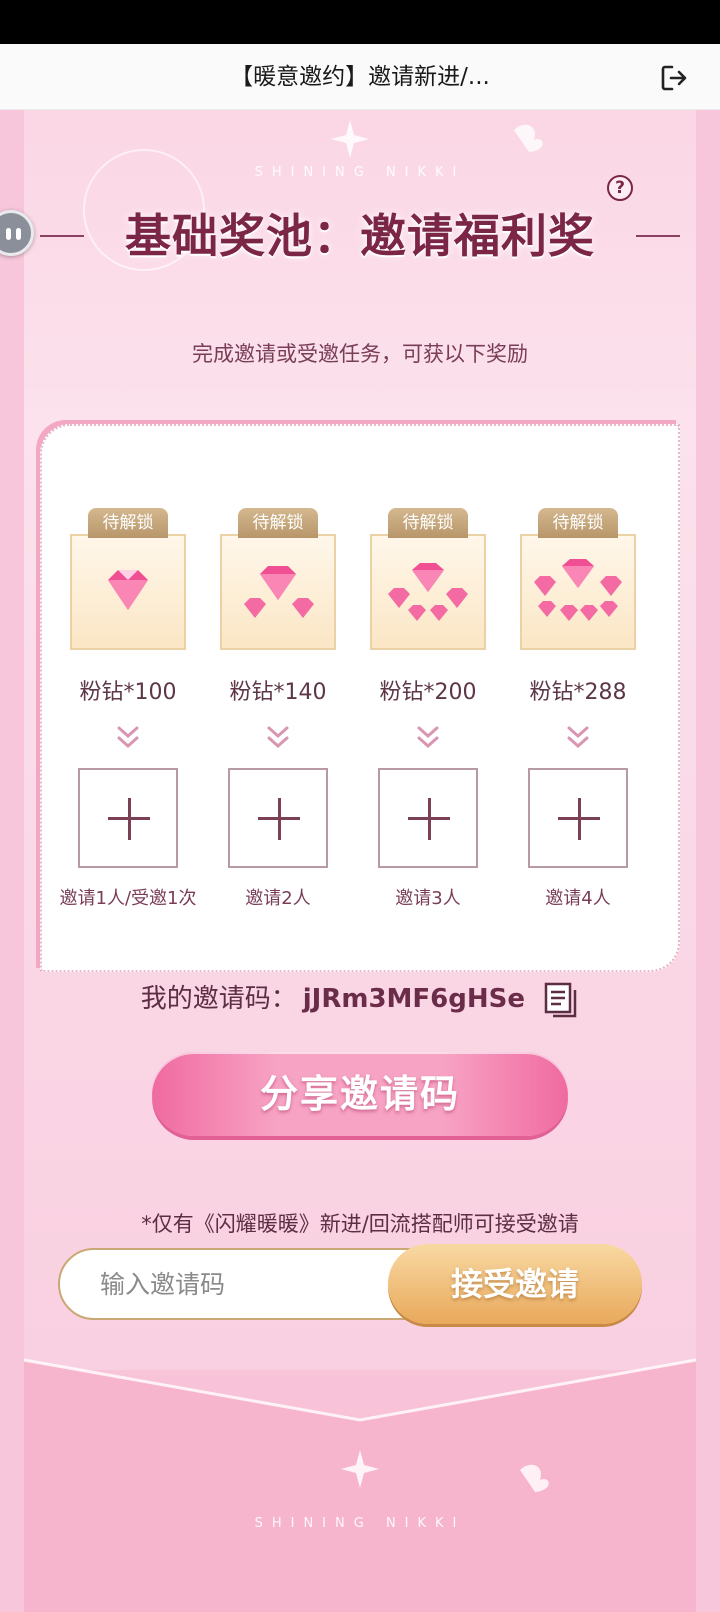 This screenshot has height=1612, width=720. I want to click on help-icon: ?, so click(620, 188).